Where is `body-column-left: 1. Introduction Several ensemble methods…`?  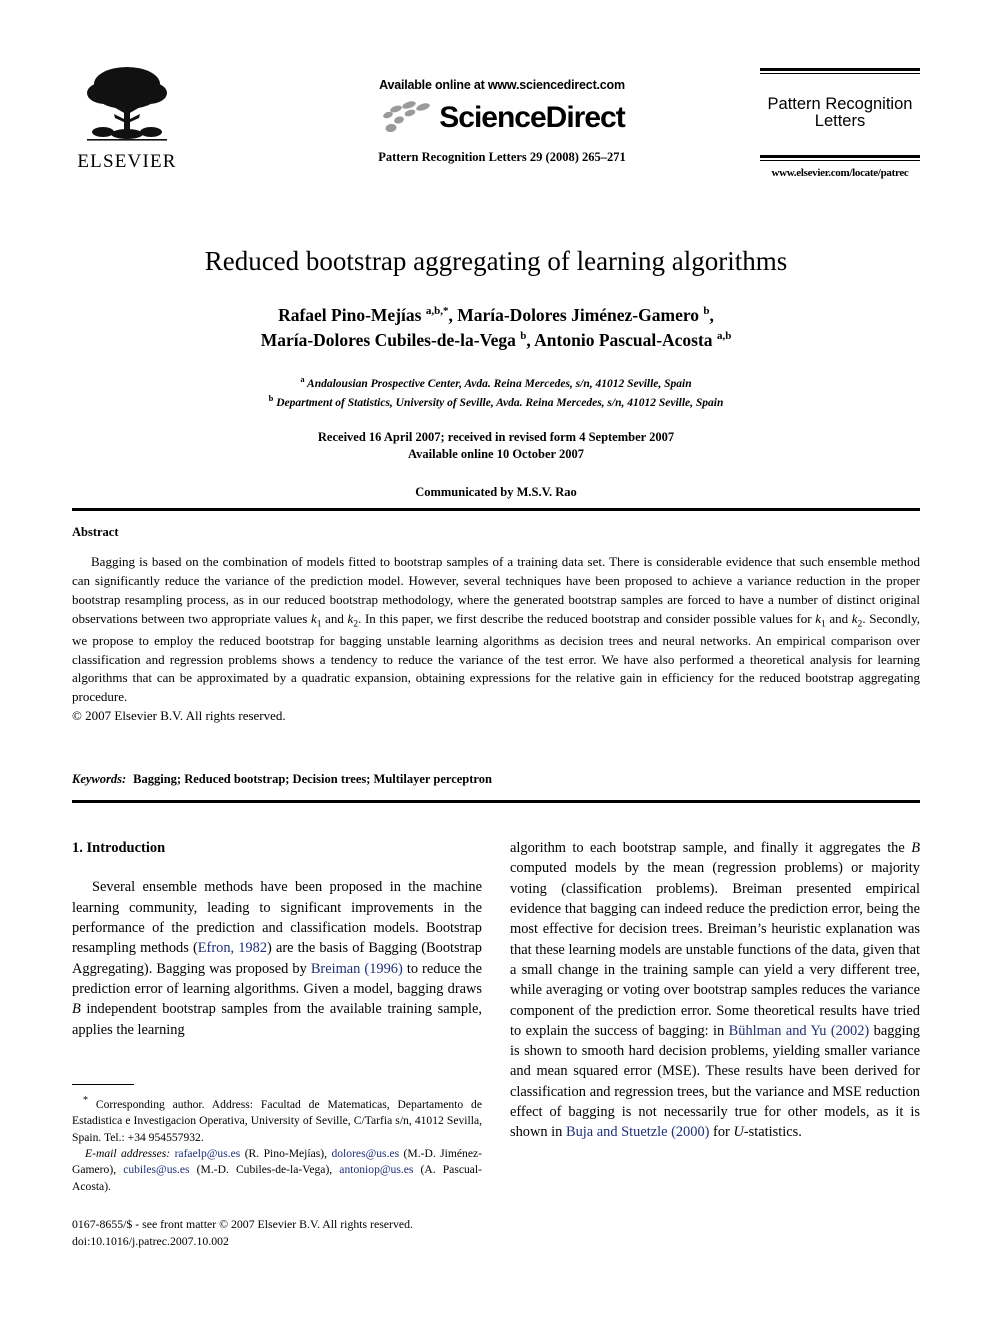 body-column-left: 1. Introduction Several ensemble methods… is located at coordinates (277, 939).